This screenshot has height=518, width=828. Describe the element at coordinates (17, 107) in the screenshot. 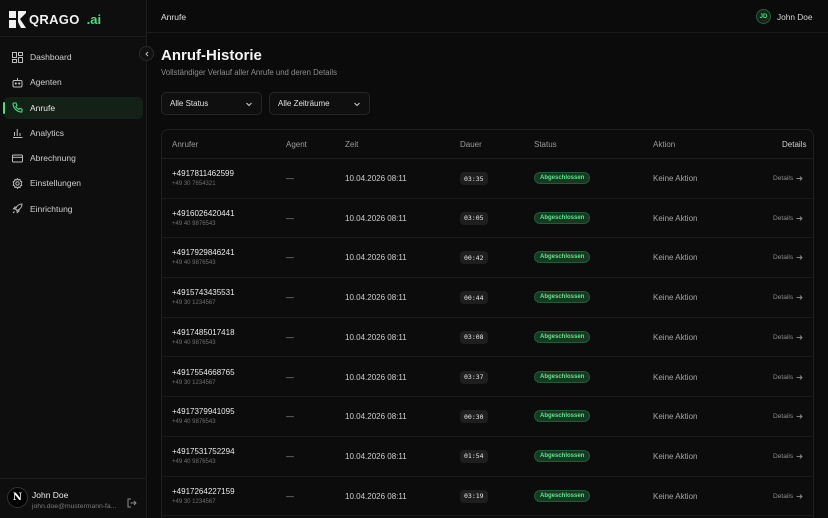

I see `phone-icon` at that location.